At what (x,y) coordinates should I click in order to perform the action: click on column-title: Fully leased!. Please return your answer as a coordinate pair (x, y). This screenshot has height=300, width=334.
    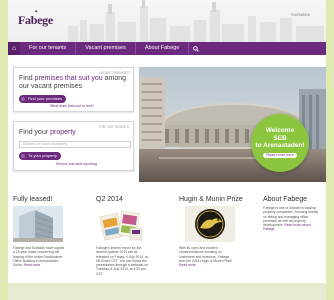
    Looking at the image, I should click on (32, 199).